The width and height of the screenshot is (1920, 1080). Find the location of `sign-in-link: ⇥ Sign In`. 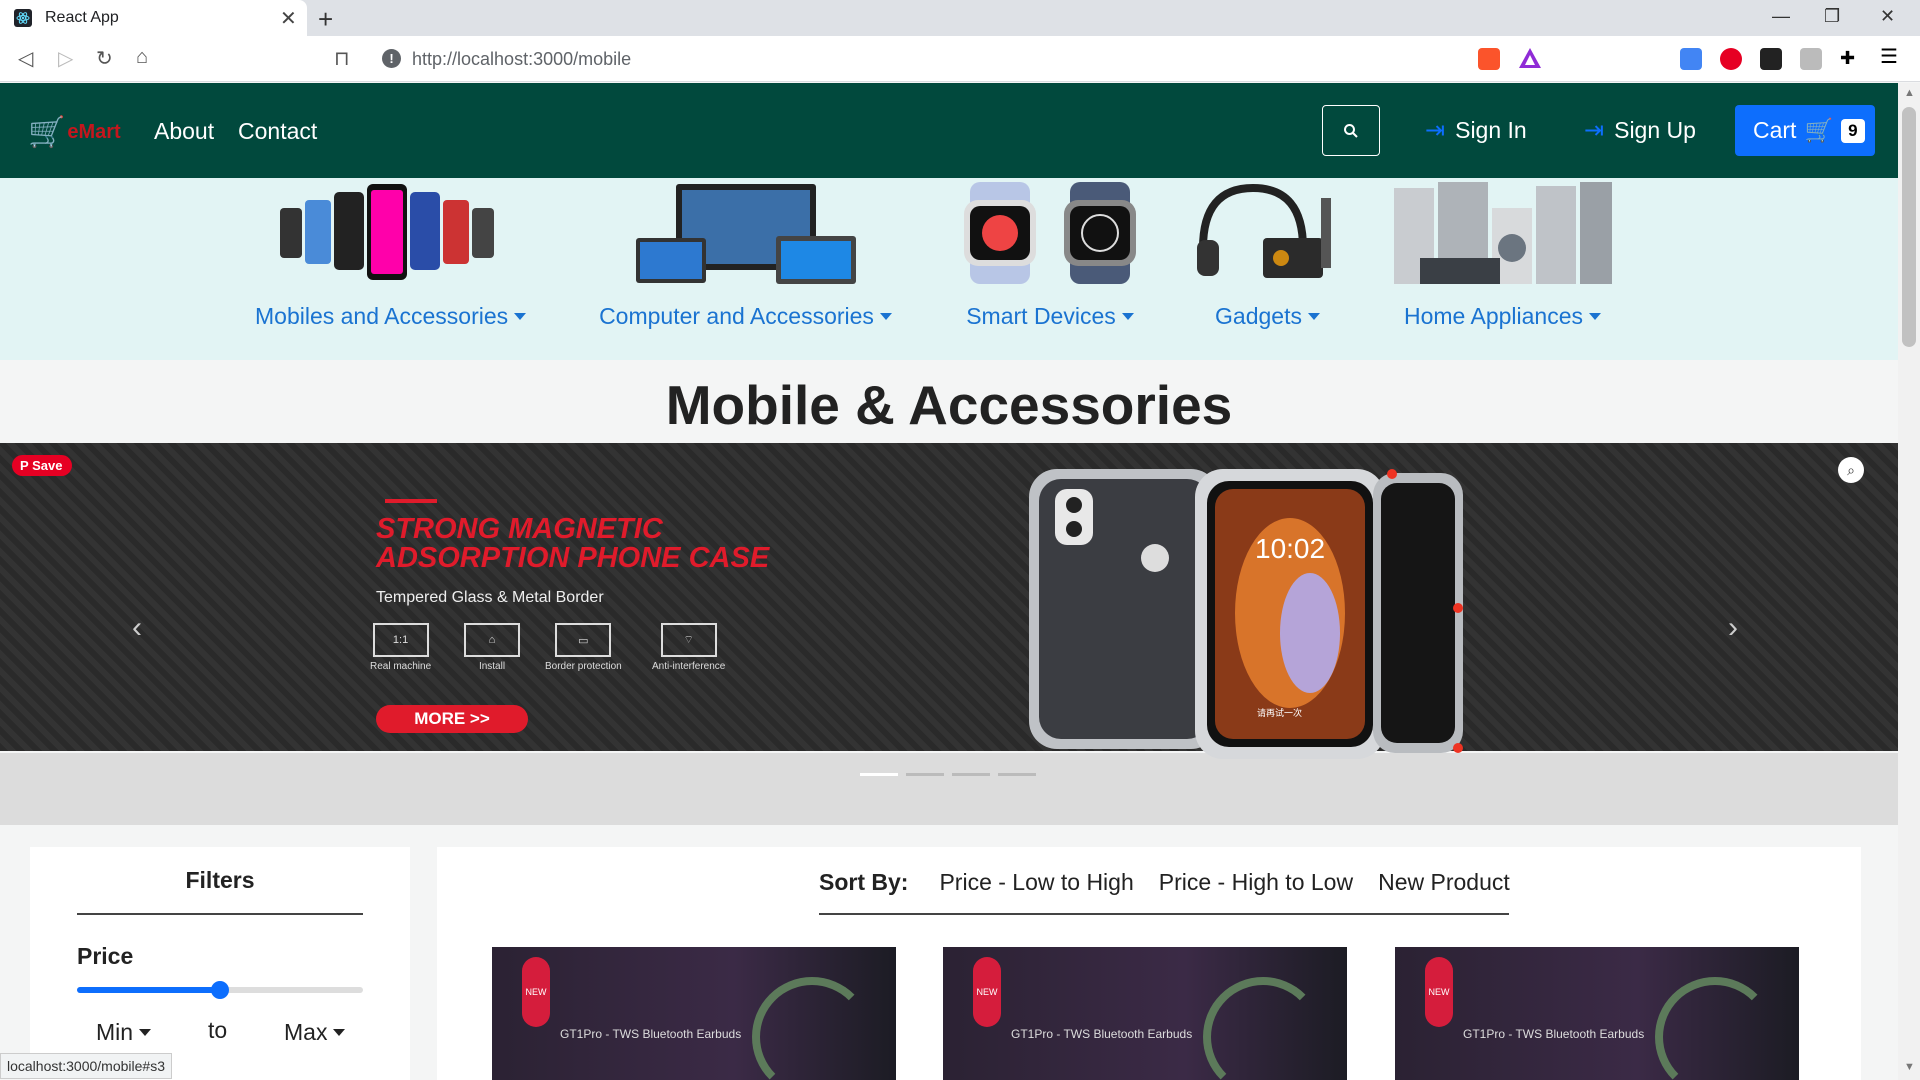

sign-in-link: ⇥ Sign In is located at coordinates (1476, 130).